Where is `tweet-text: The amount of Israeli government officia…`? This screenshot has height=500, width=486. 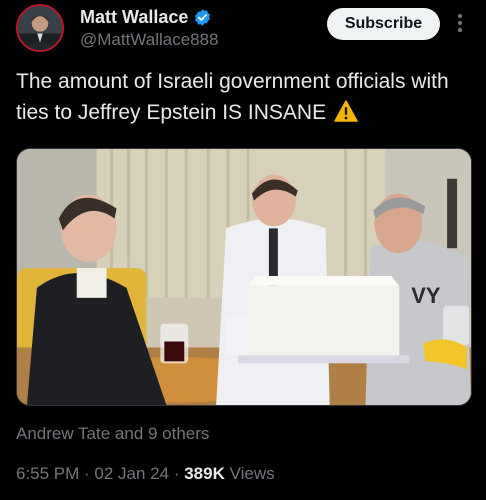 tweet-text: The amount of Israeli government officia… is located at coordinates (246, 97).